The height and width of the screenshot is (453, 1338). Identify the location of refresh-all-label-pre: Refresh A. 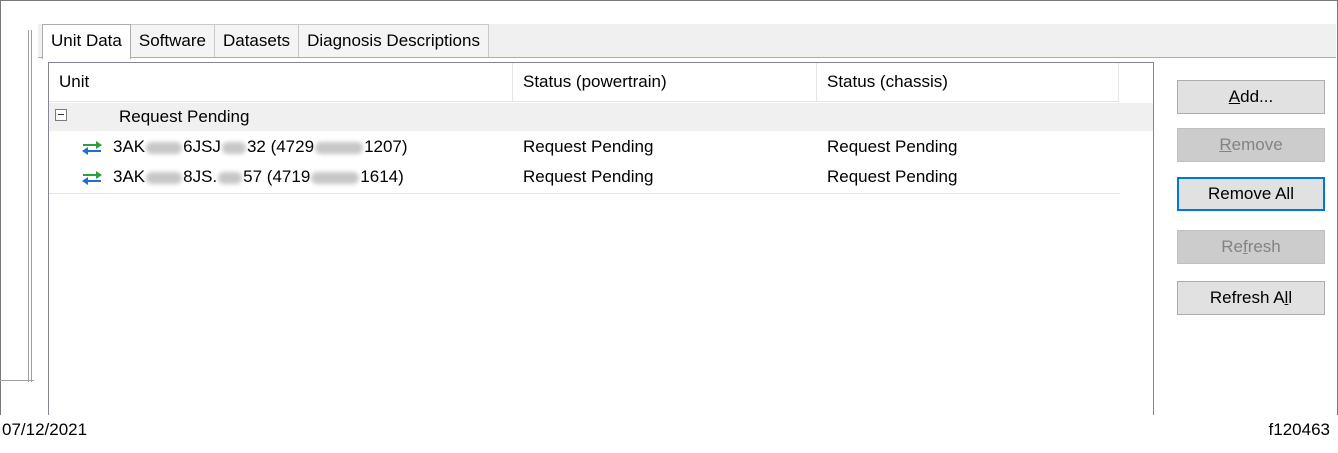
(1247, 297).